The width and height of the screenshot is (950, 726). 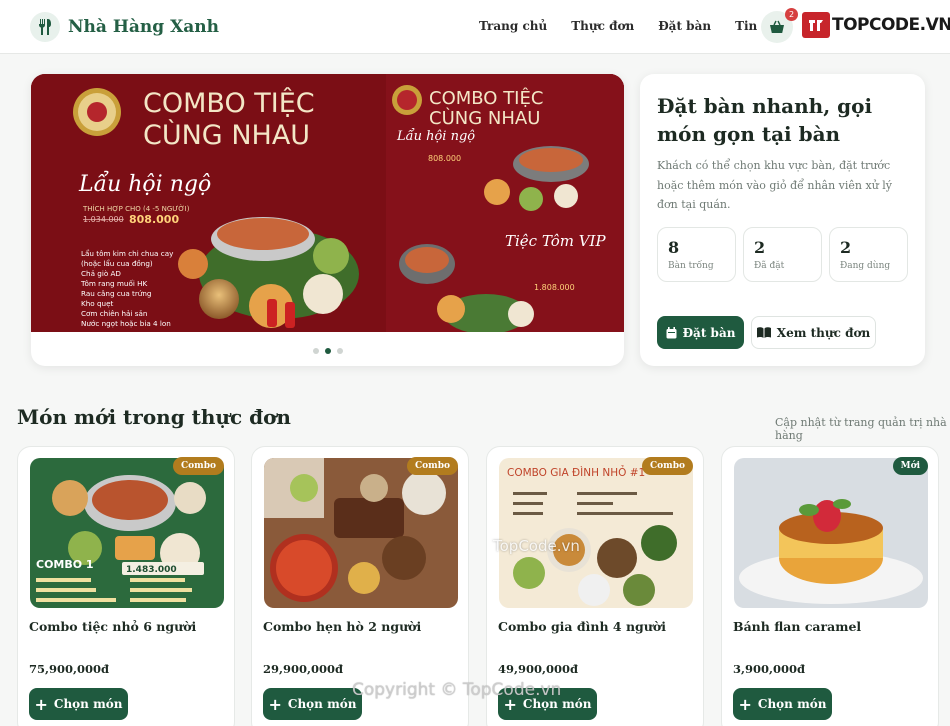 I want to click on basket-icon, so click(x=777, y=26).